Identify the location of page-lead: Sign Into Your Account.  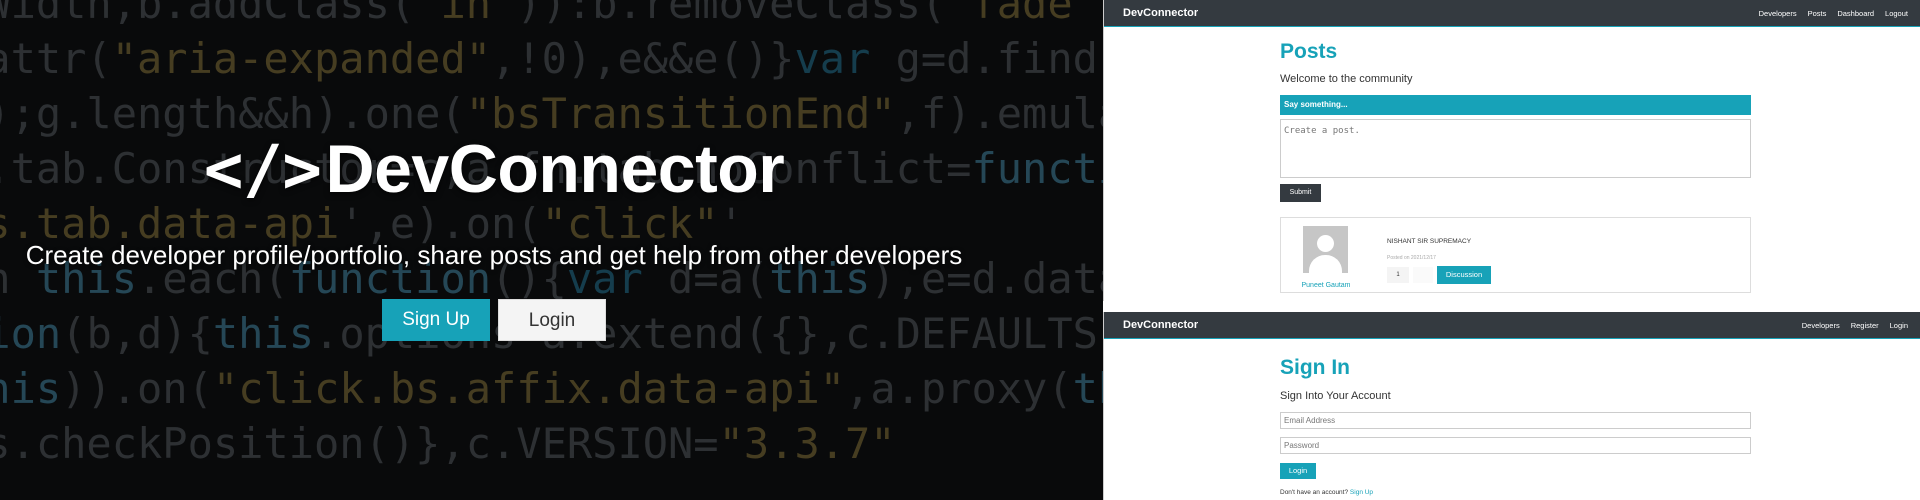
(1335, 396).